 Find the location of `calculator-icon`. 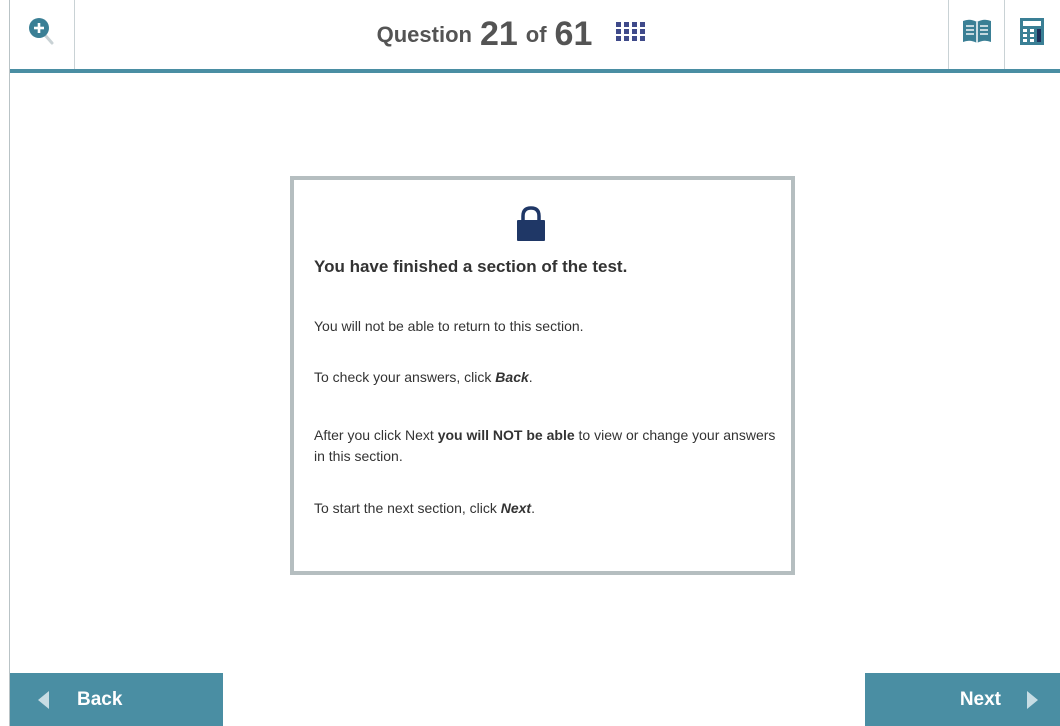

calculator-icon is located at coordinates (1033, 34).